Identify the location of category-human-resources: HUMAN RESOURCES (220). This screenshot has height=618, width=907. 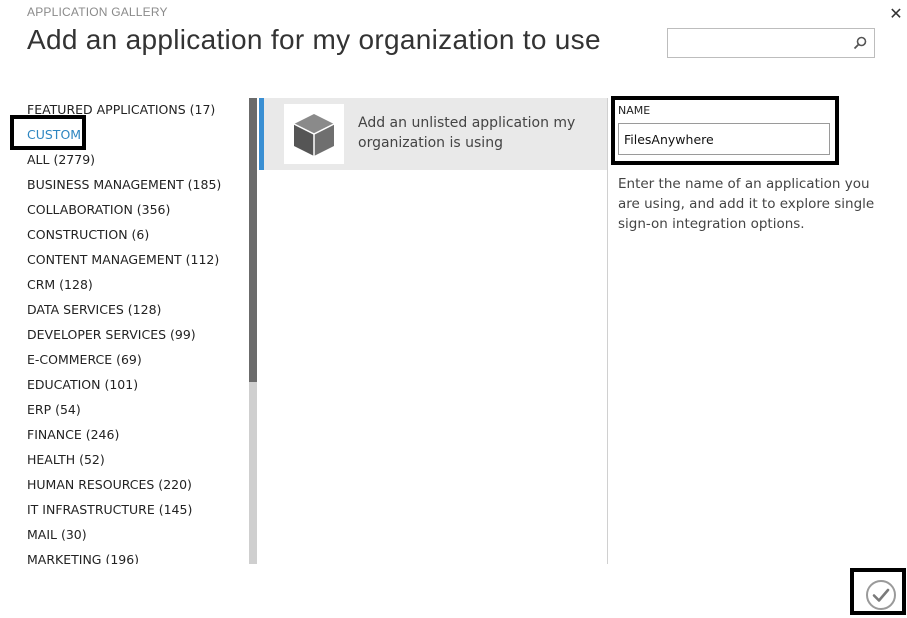
(109, 485).